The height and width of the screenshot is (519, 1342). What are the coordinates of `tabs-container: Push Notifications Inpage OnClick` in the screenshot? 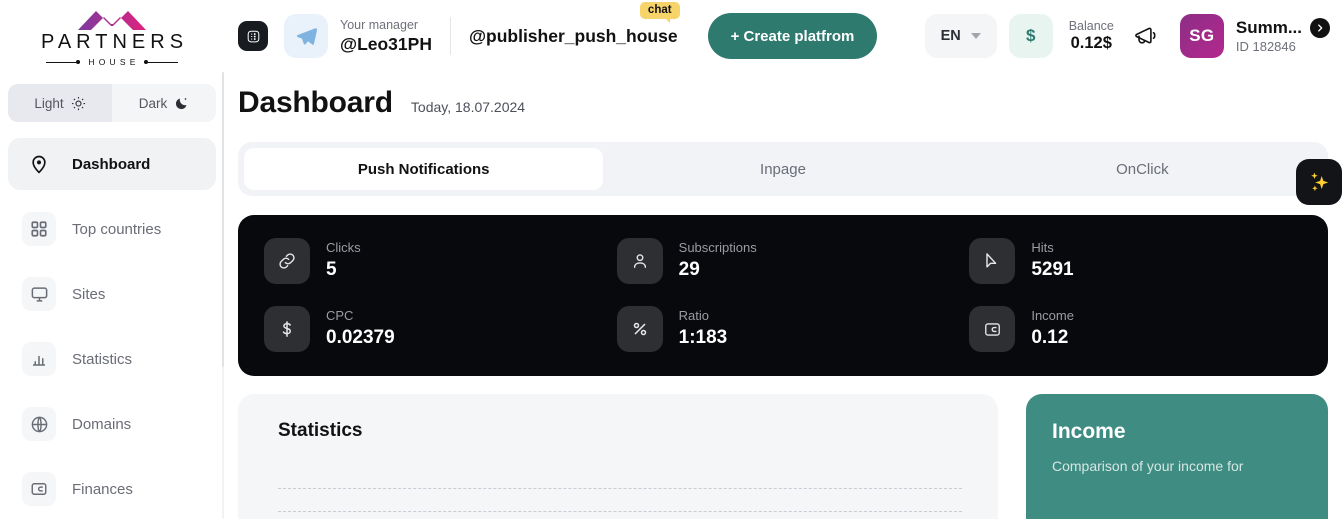 It's located at (790, 173).